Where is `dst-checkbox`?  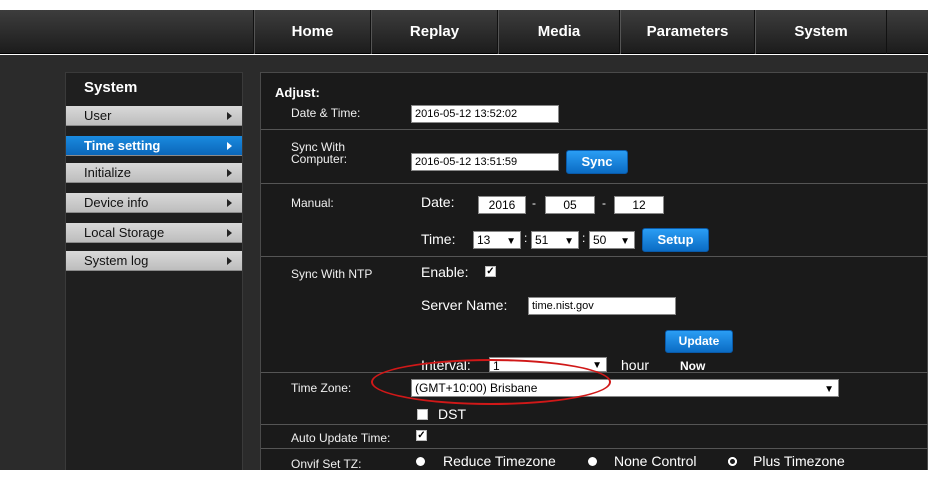
dst-checkbox is located at coordinates (422, 414).